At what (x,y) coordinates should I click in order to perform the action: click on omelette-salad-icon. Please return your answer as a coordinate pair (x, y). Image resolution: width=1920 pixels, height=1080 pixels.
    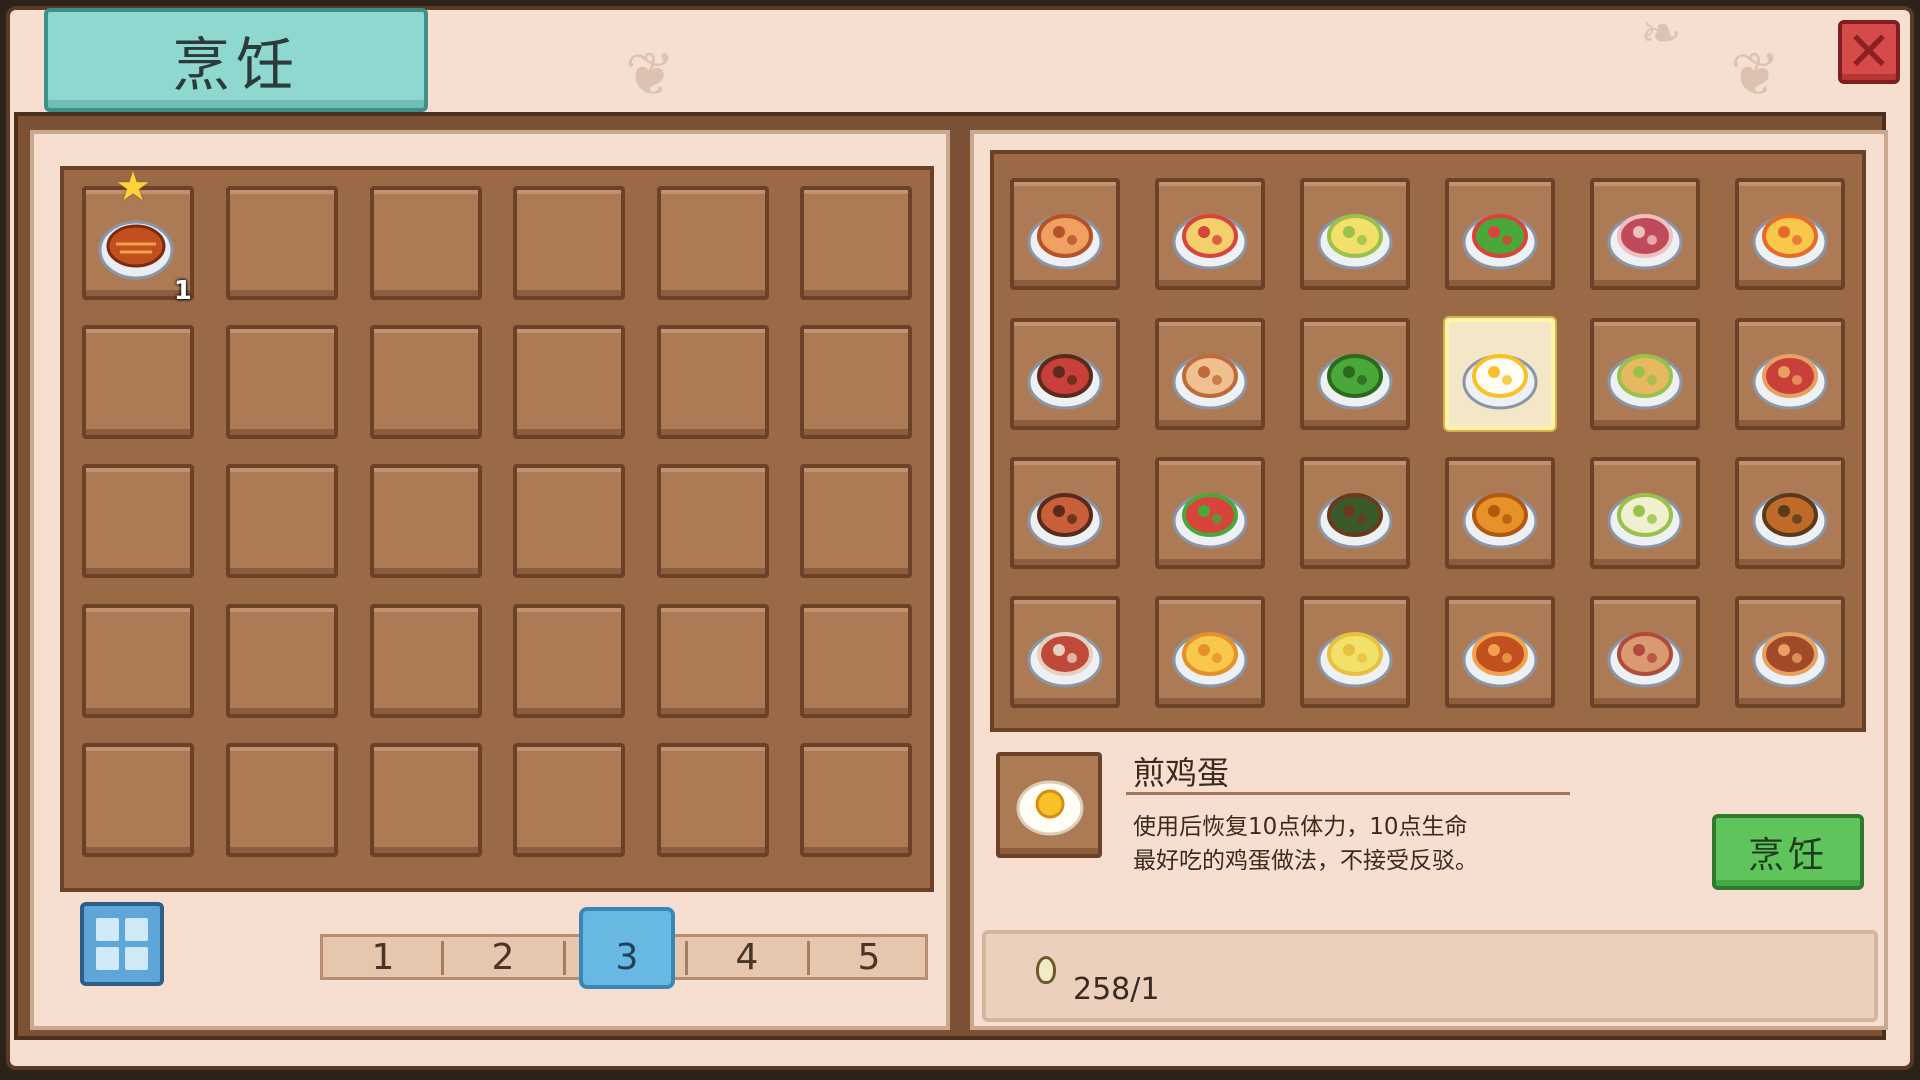
    Looking at the image, I should click on (1210, 242).